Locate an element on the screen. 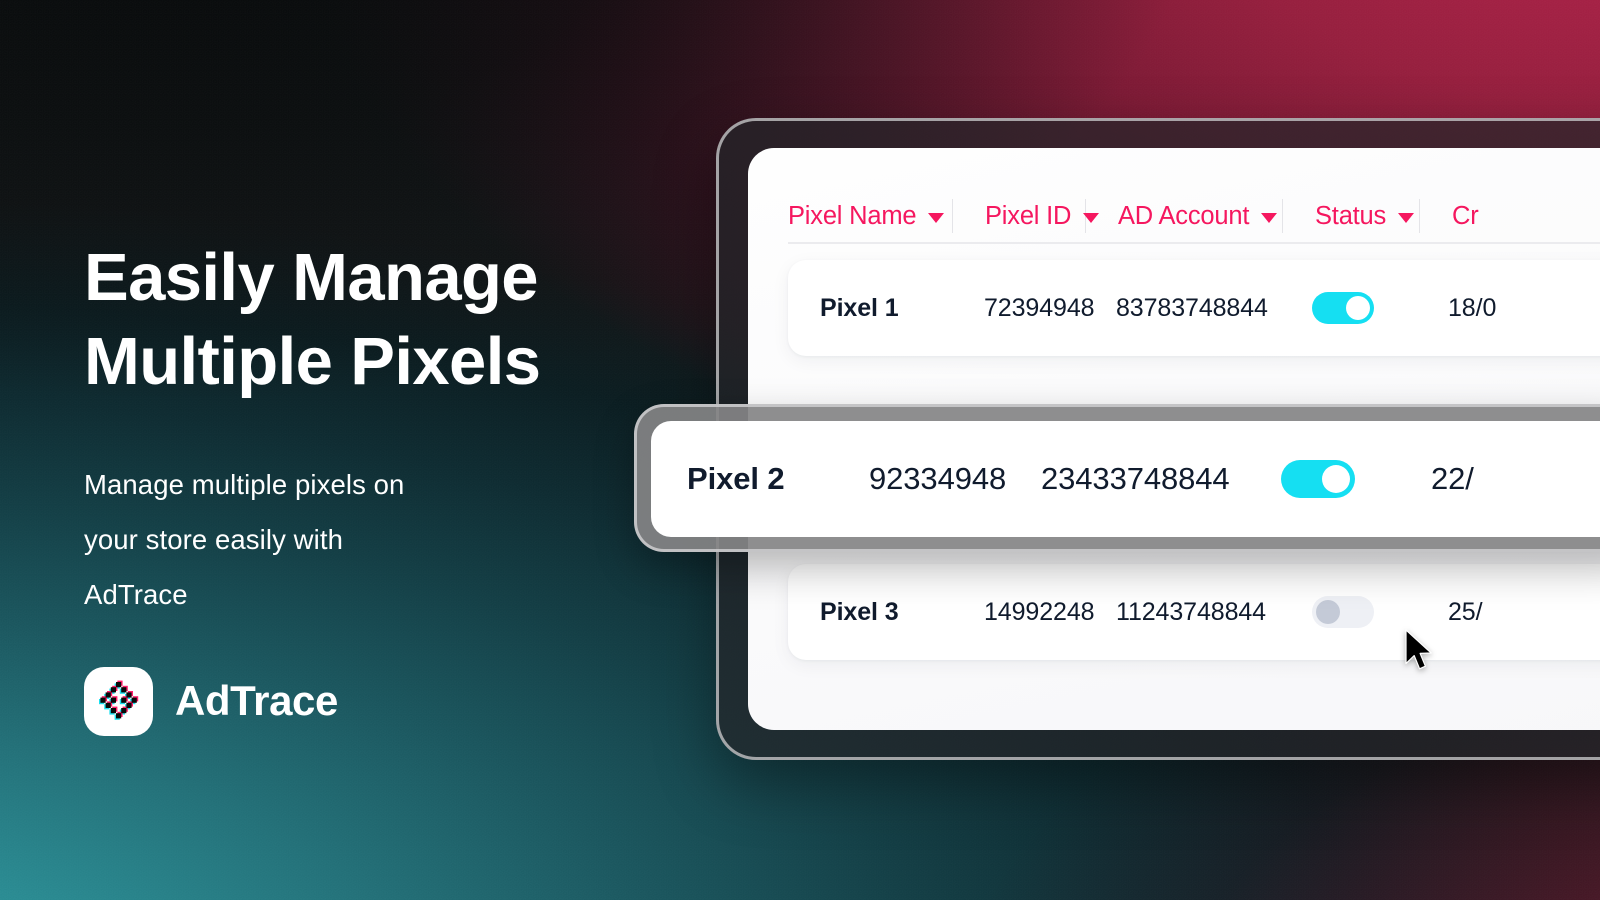  cell-ad-account: 11243748844 is located at coordinates (1191, 611).